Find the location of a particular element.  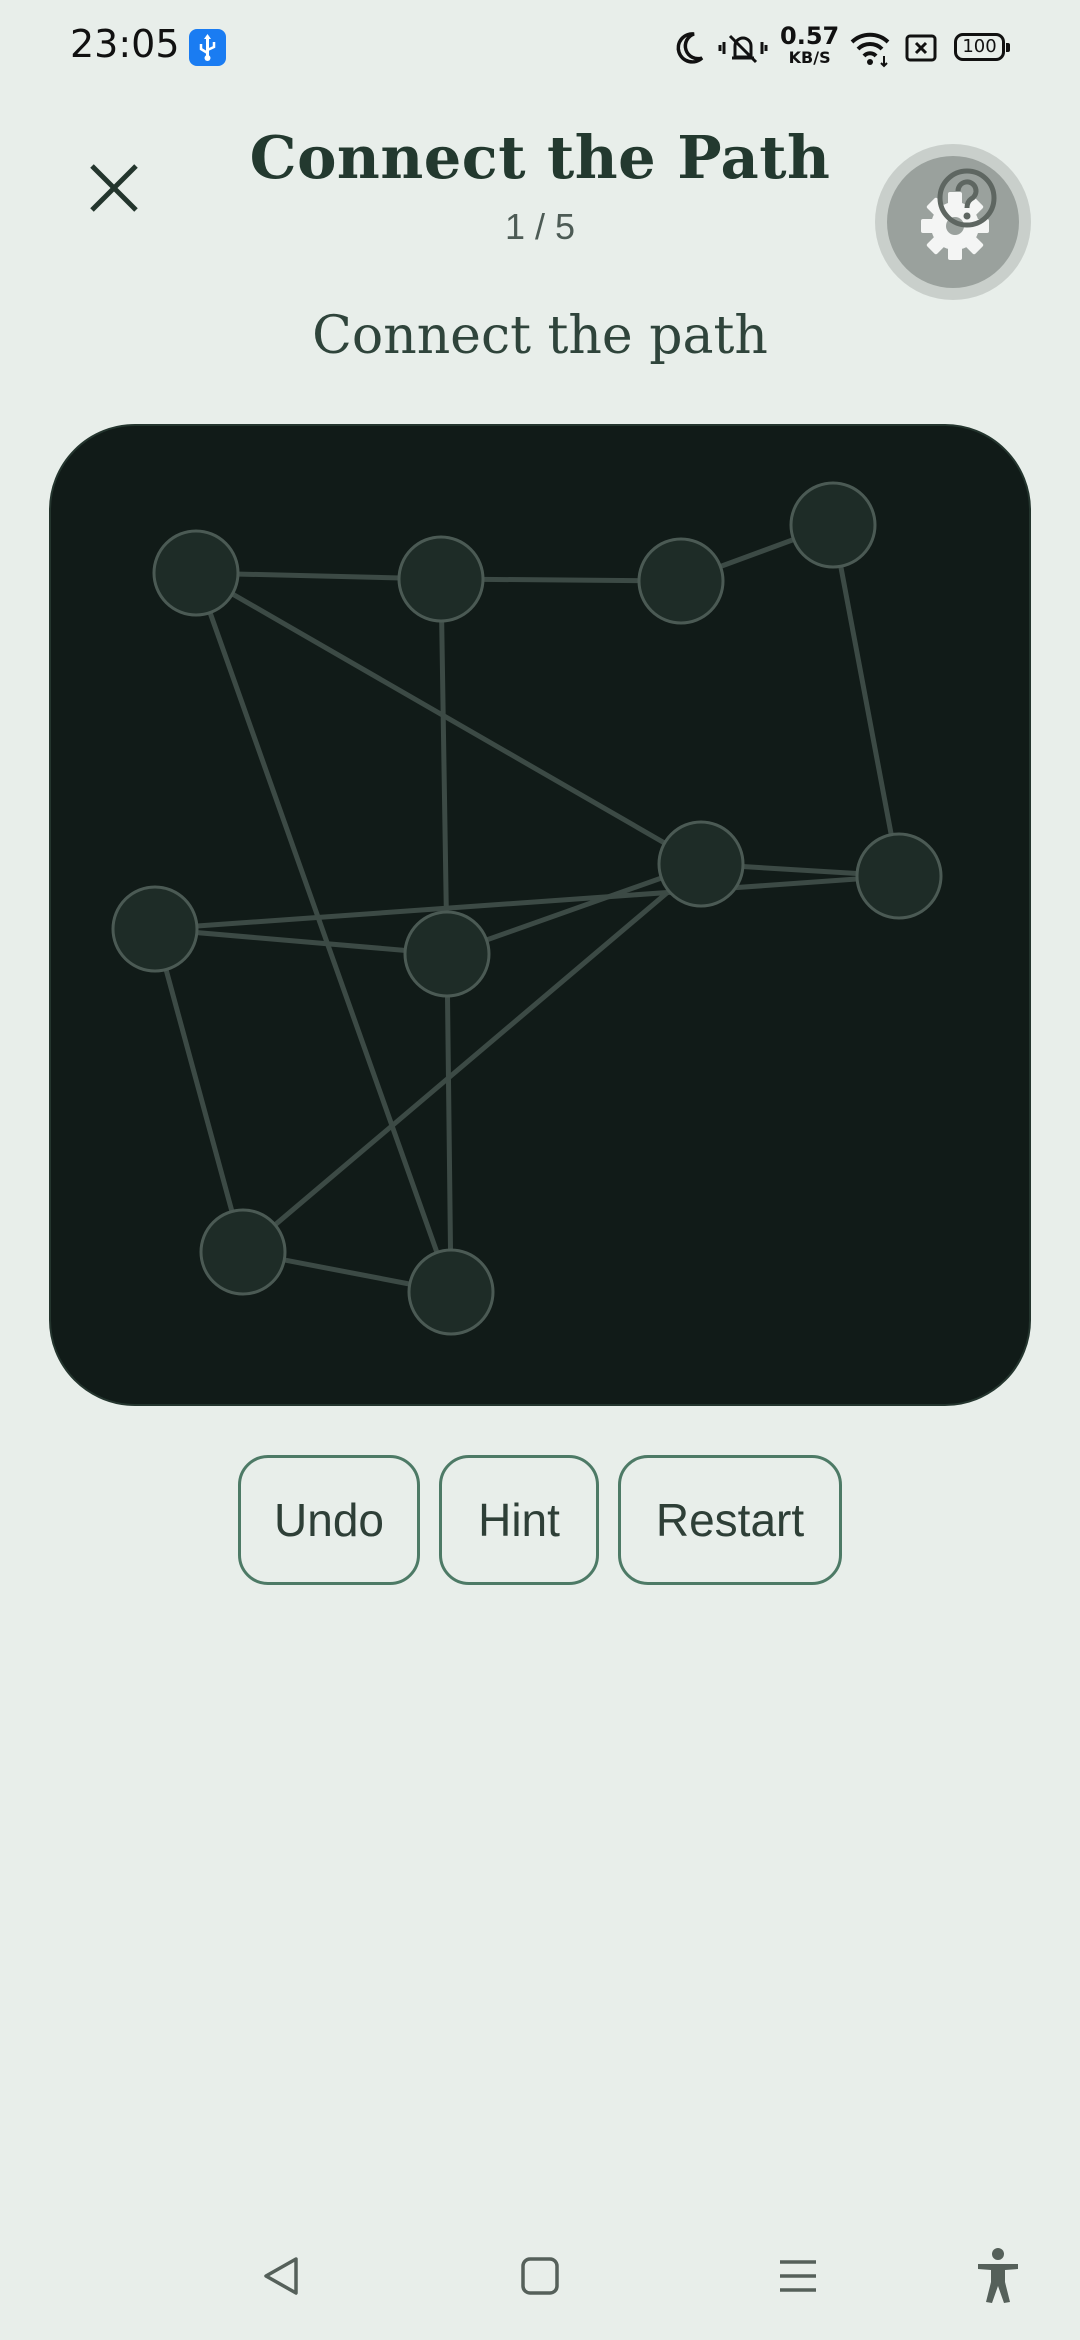

game-controls: Undo Hint Restart is located at coordinates (540, 1520).